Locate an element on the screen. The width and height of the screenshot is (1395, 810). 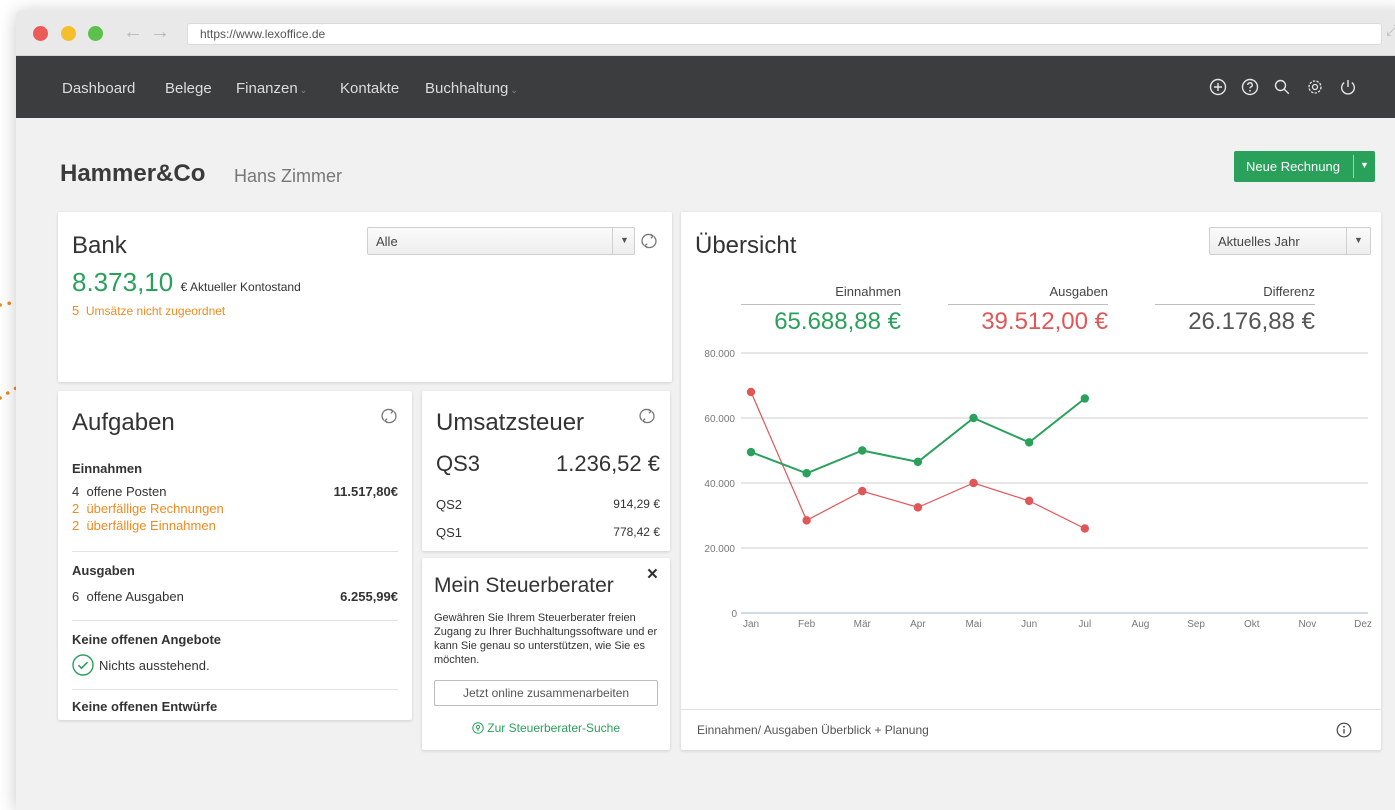
y-tick-label: 40.000 is located at coordinates (719, 484).